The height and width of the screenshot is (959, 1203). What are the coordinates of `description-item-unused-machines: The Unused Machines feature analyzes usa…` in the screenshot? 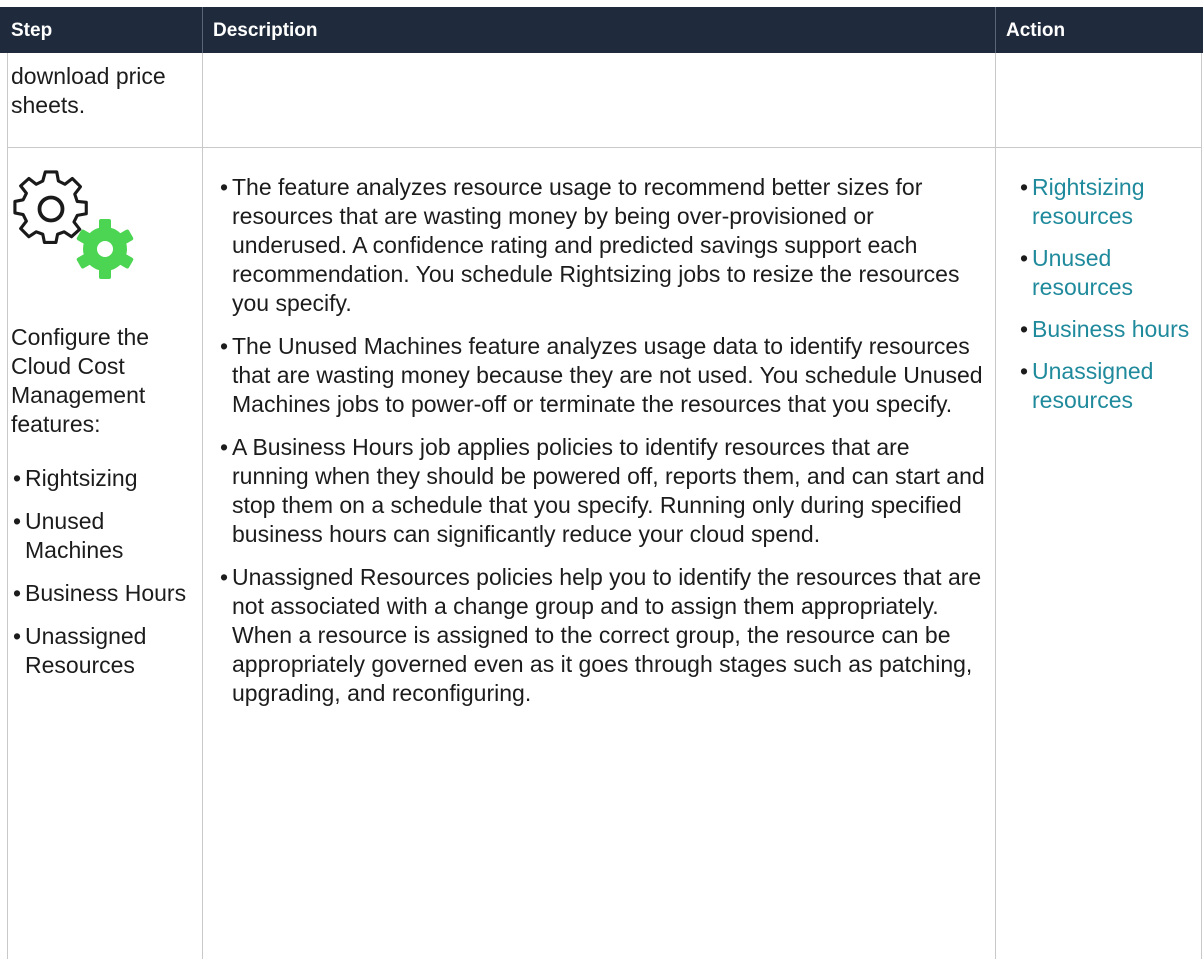 It's located at (603, 375).